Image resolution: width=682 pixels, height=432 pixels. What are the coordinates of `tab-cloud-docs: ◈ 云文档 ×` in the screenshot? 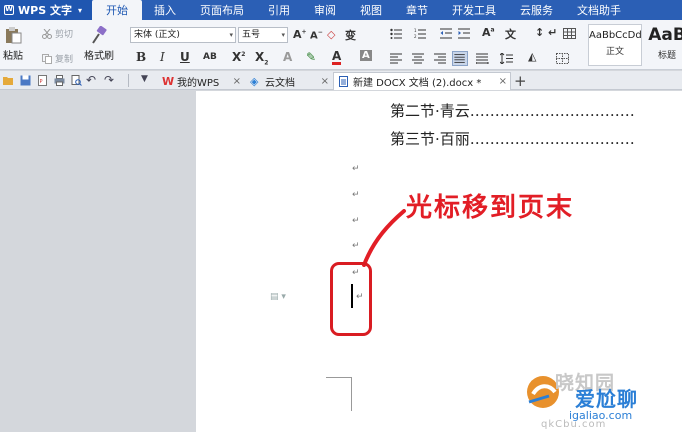 It's located at (289, 81).